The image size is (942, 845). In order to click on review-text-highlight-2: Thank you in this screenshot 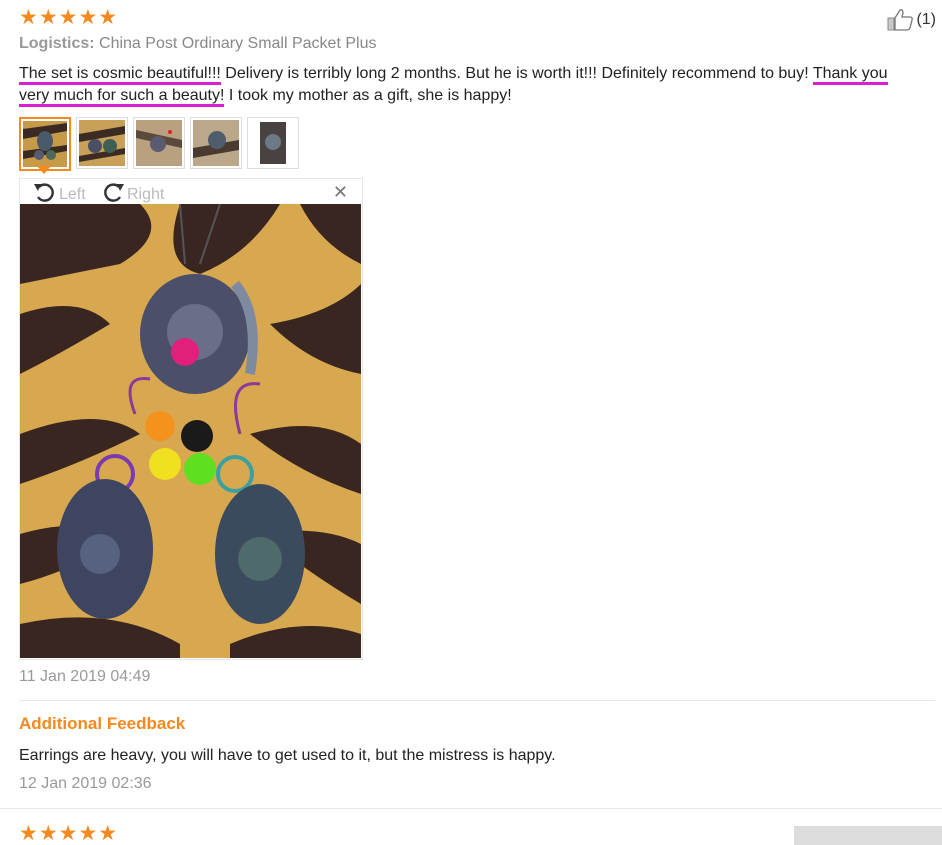, I will do `click(850, 75)`.